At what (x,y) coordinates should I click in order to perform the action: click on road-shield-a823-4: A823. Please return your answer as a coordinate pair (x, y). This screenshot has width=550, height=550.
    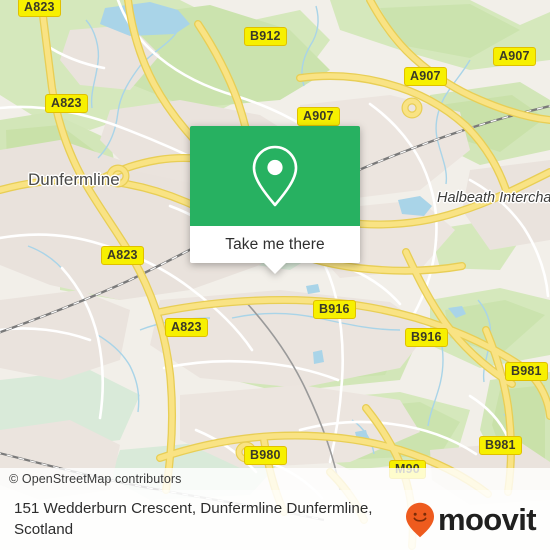
    Looking at the image, I should click on (186, 327).